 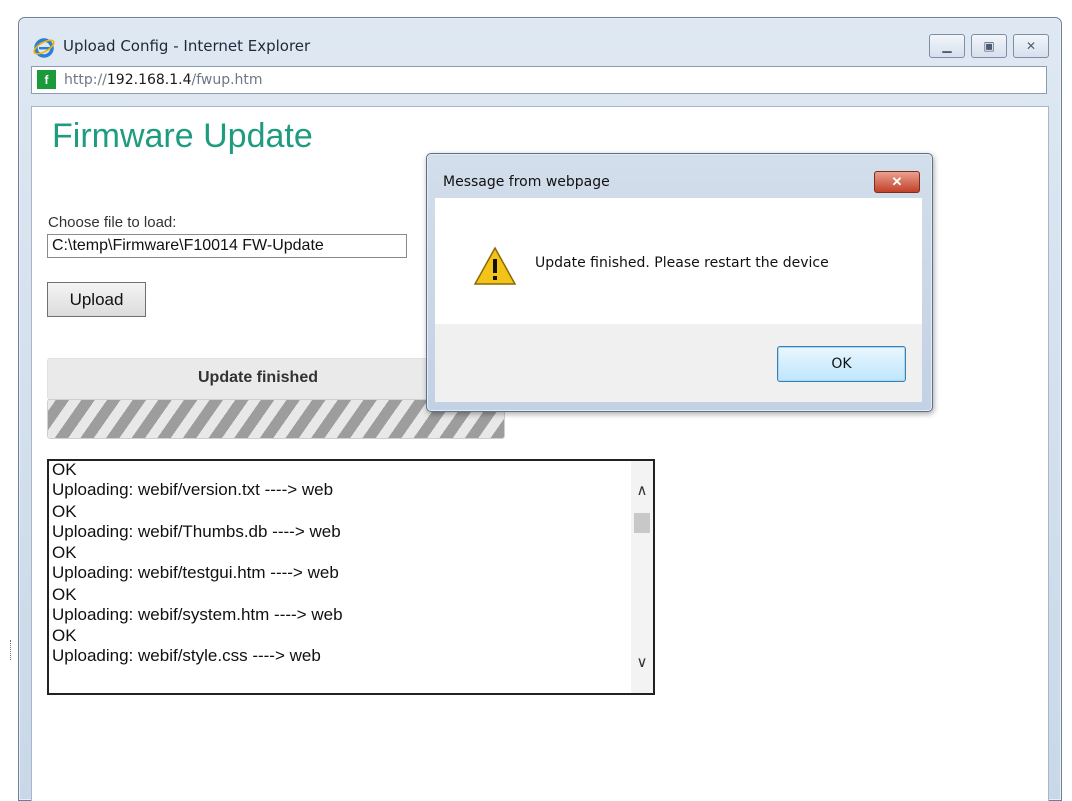 What do you see at coordinates (195, 573) in the screenshot?
I see `log-line: Uploading: webif/testgui.htm ----> web` at bounding box center [195, 573].